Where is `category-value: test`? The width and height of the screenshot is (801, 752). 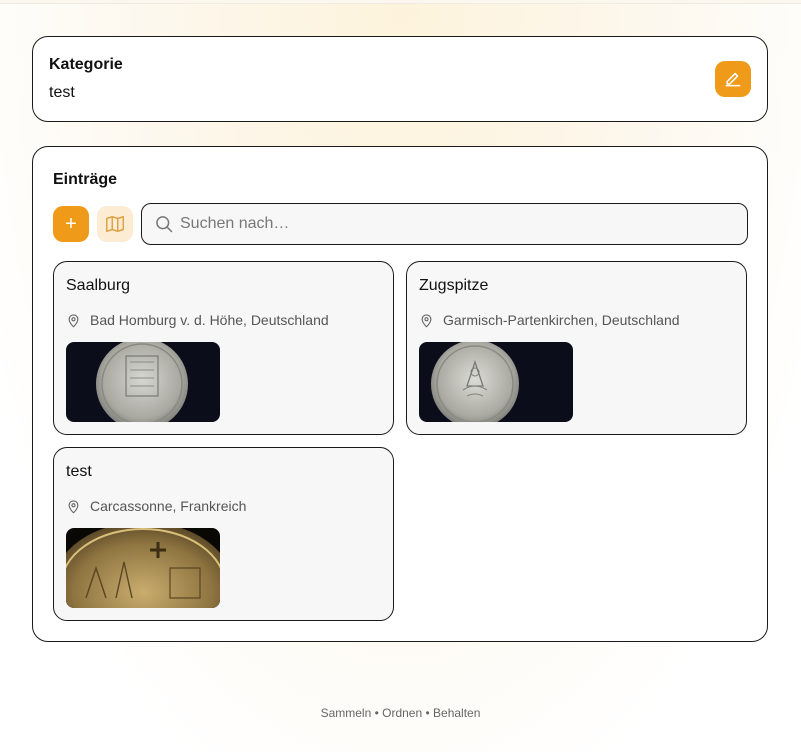
category-value: test is located at coordinates (62, 92).